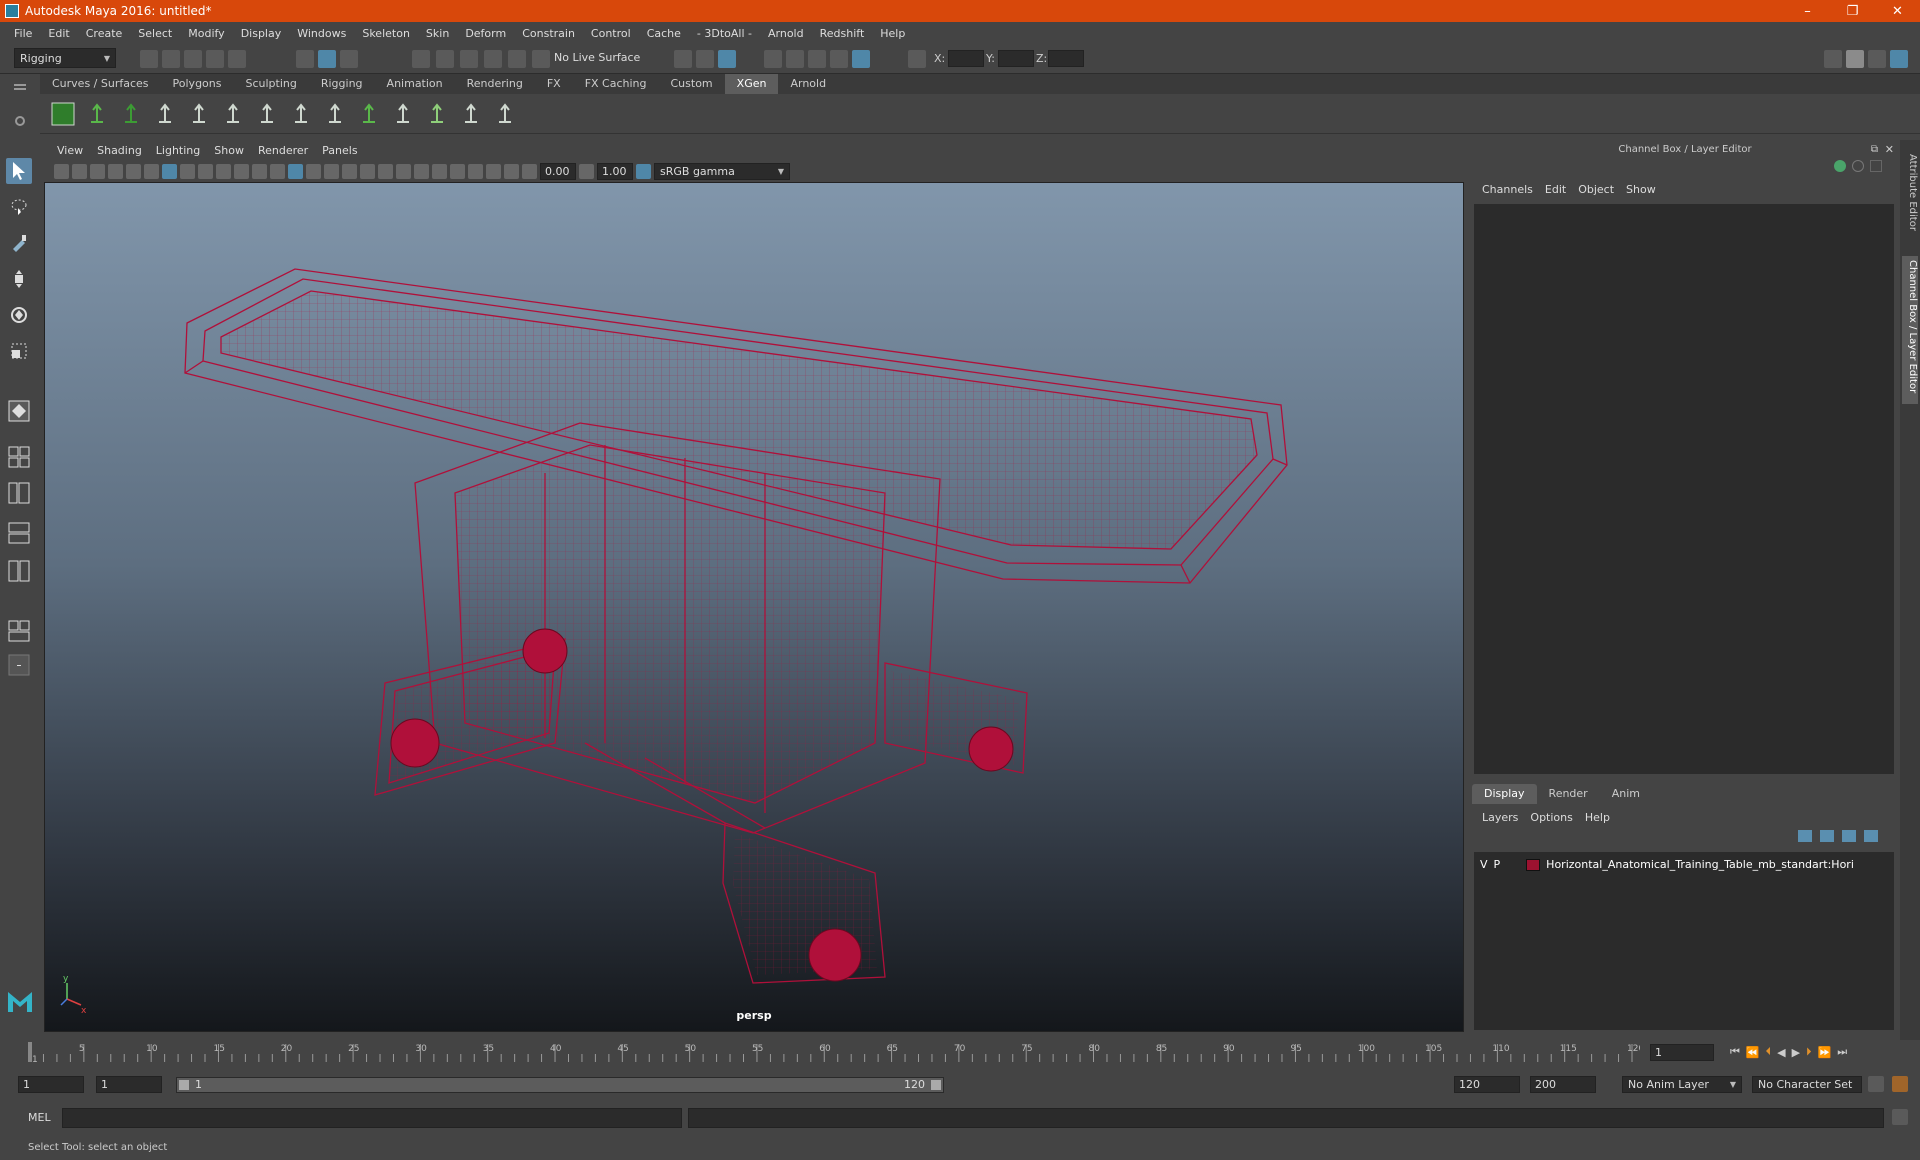  Describe the element at coordinates (155, 33) in the screenshot. I see `menu-select: Select` at that location.